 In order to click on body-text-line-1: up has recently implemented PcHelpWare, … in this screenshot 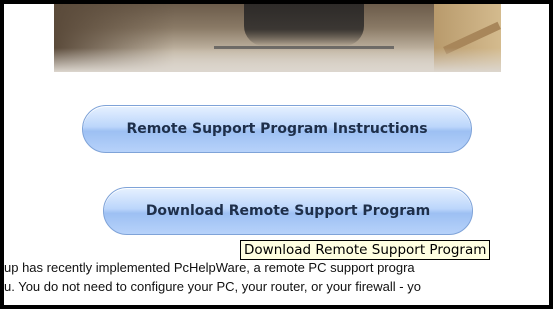, I will do `click(209, 267)`.